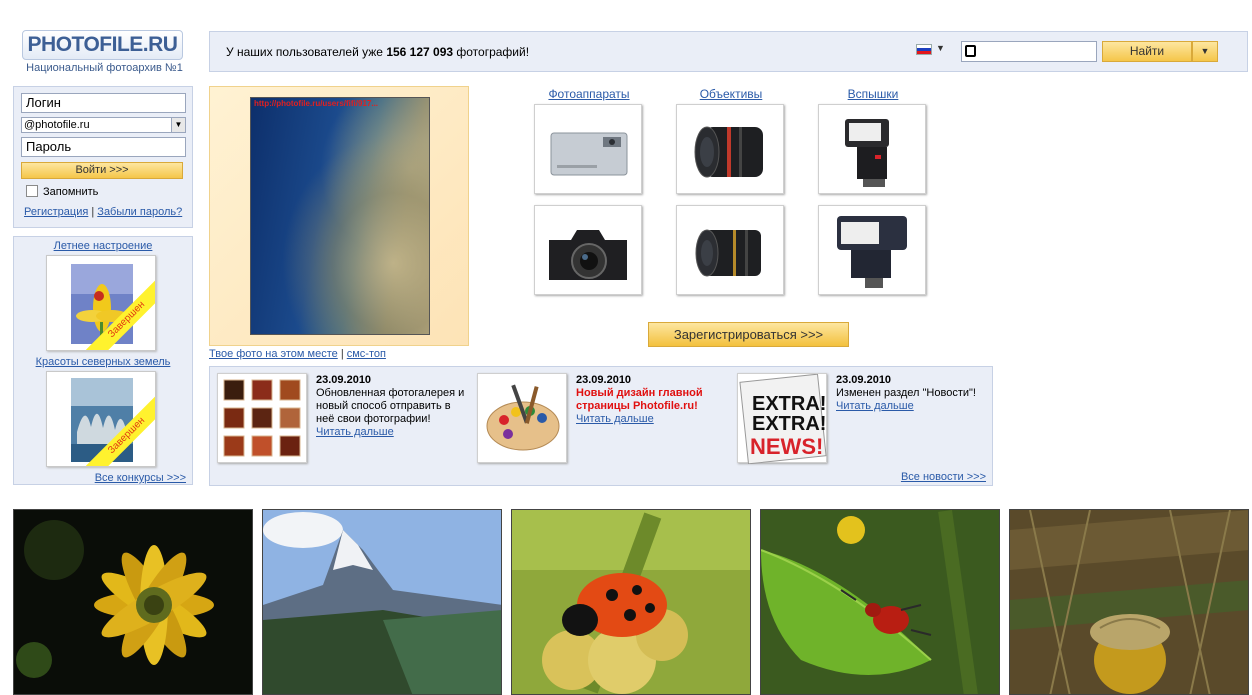 The height and width of the screenshot is (695, 1252). What do you see at coordinates (1129, 602) in the screenshot?
I see `photo-acorn` at bounding box center [1129, 602].